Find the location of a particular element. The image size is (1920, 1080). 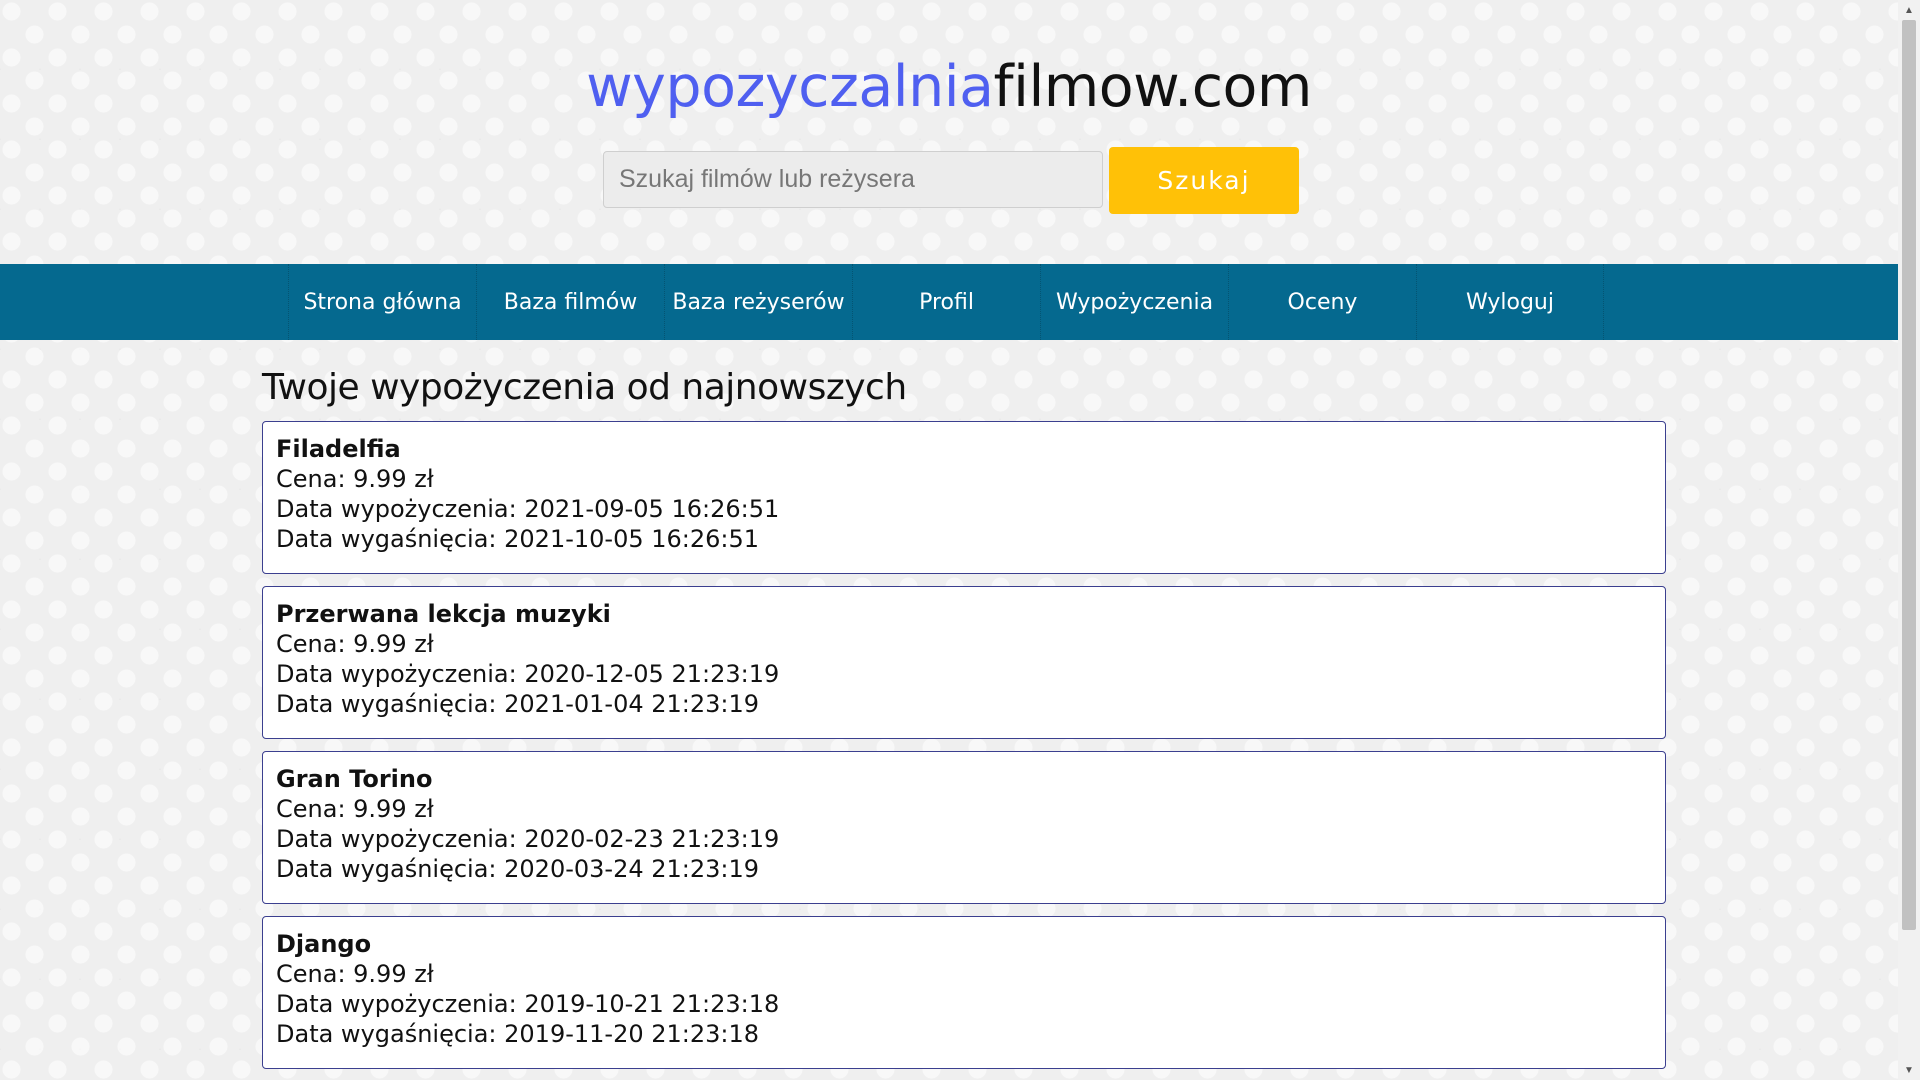

rental-date: Data wypożyczenia: 2021-09-05 16:26:51 is located at coordinates (528, 509).